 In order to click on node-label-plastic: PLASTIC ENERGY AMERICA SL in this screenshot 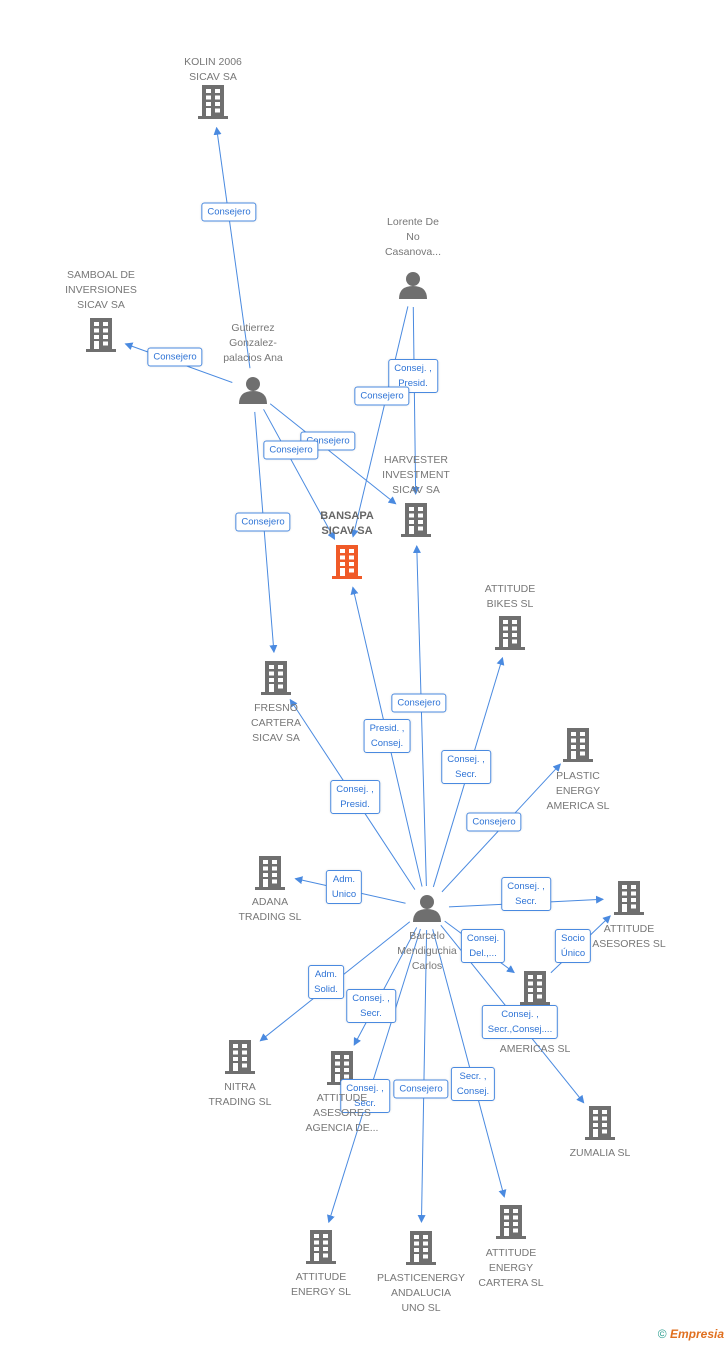, I will do `click(578, 791)`.